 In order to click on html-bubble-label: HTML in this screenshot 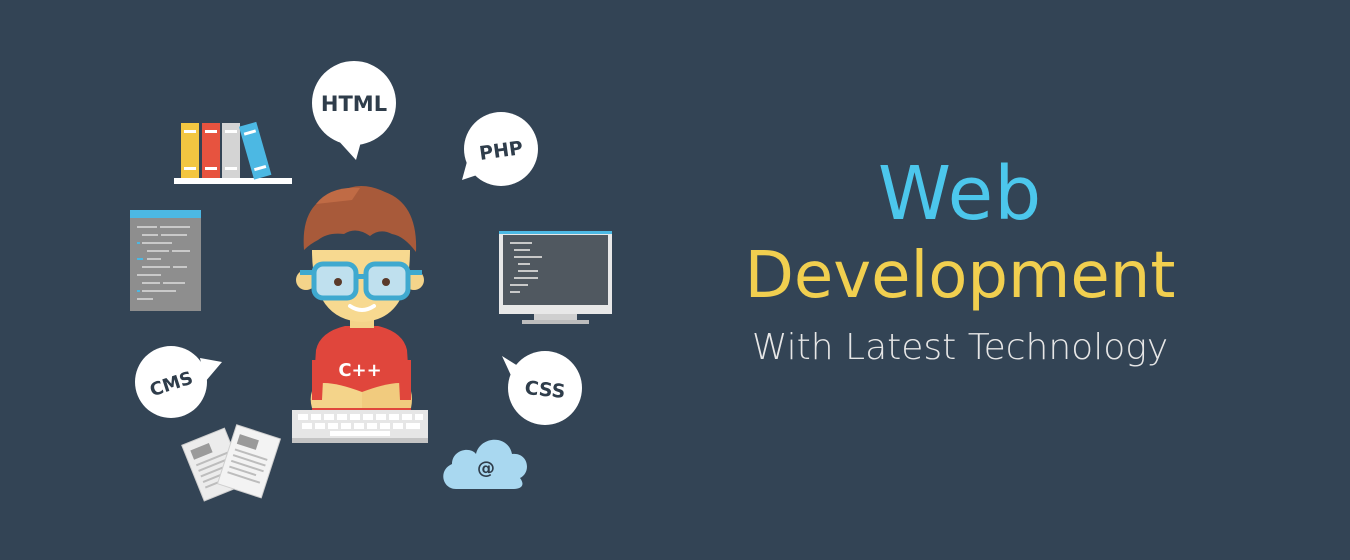, I will do `click(354, 104)`.